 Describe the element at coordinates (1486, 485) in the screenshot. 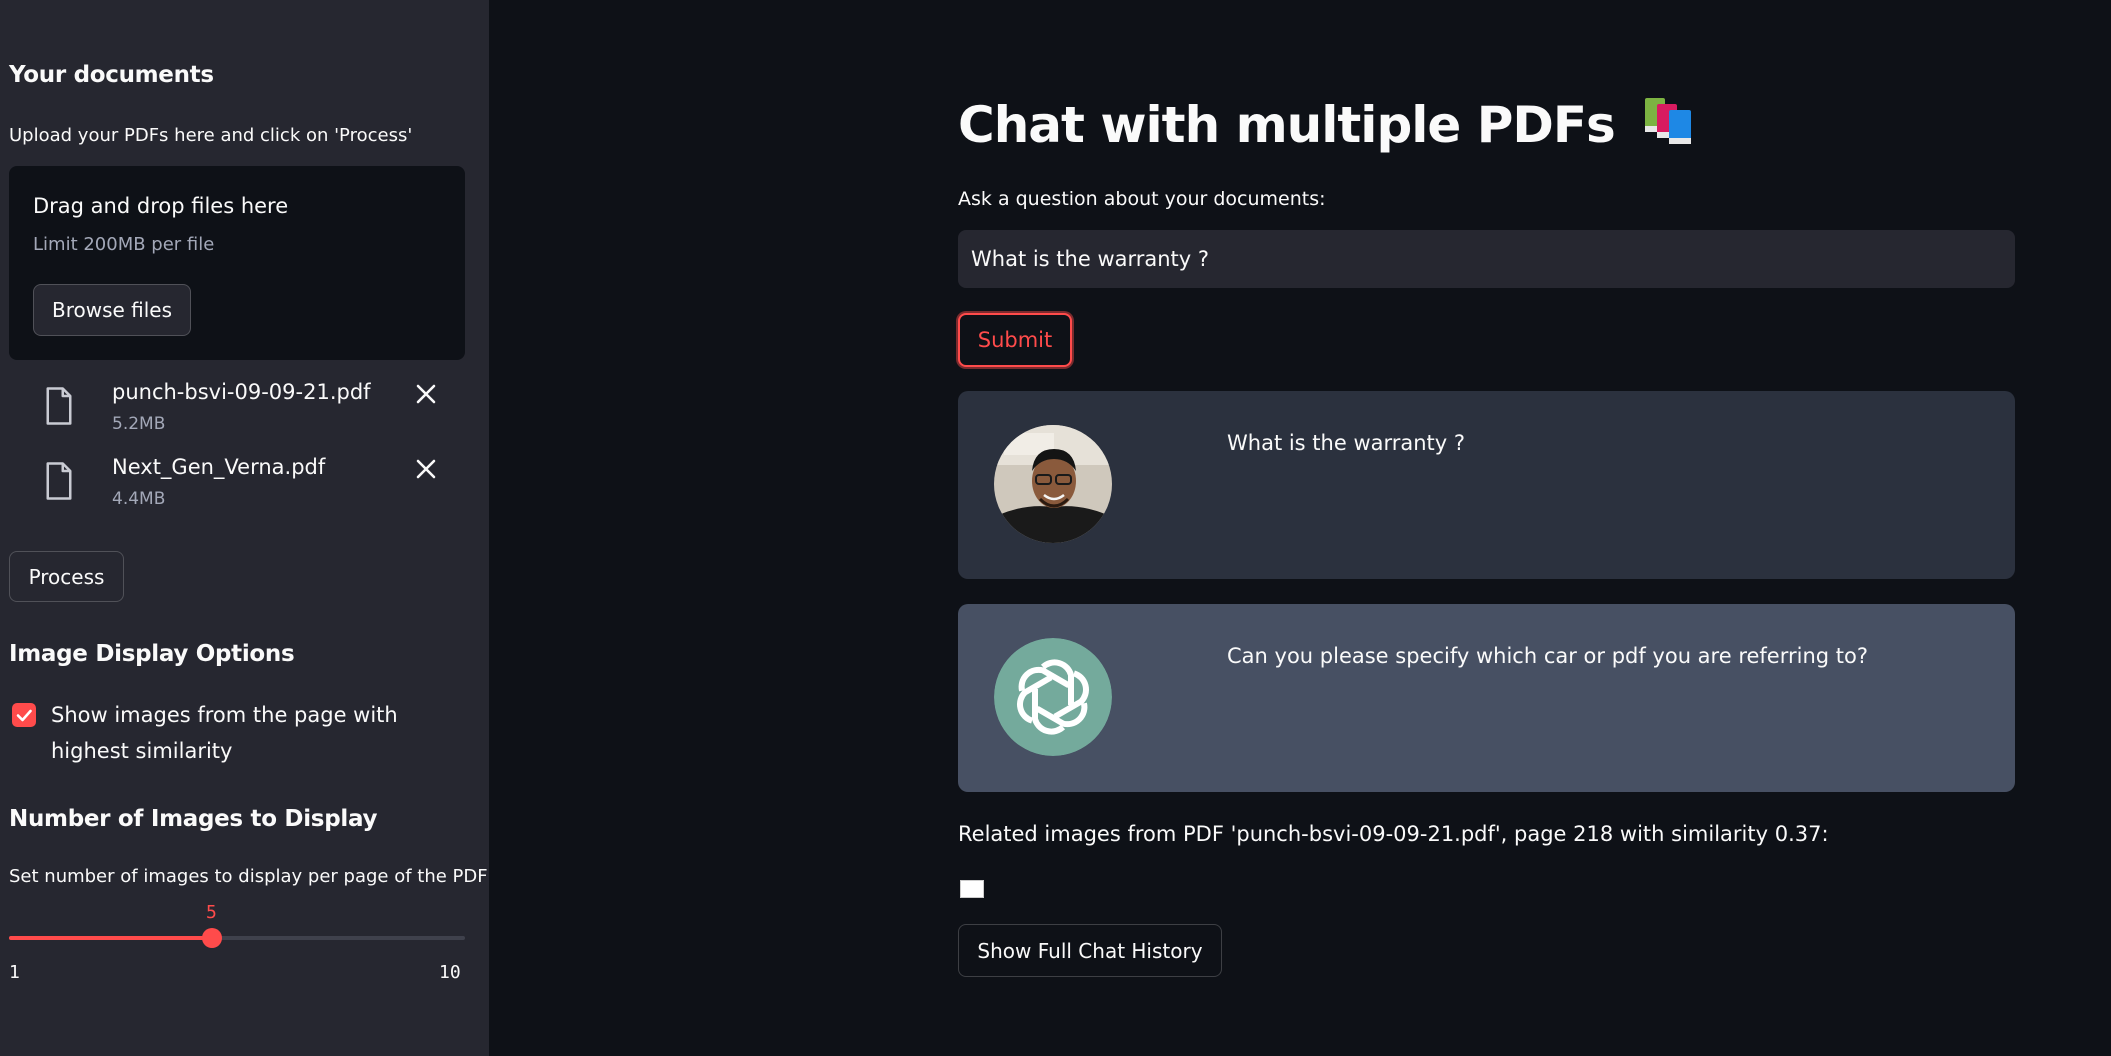

I see `user-message: What is the warranty ?` at that location.